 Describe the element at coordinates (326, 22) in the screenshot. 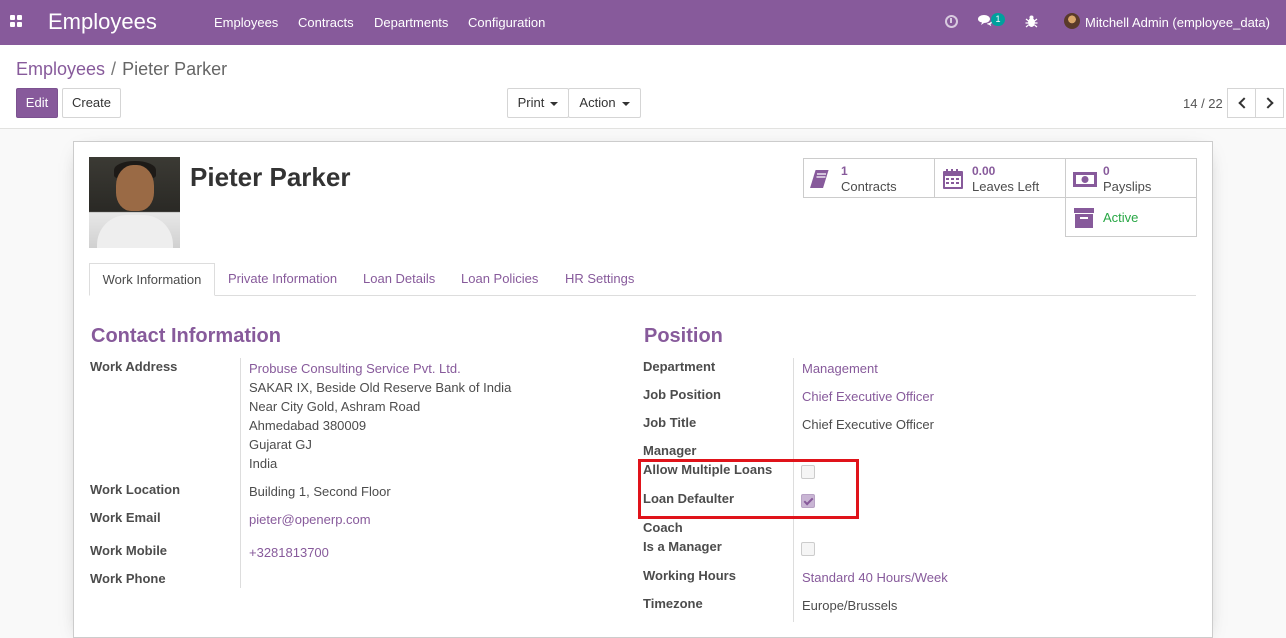

I see `menu-contracts: Contracts` at that location.